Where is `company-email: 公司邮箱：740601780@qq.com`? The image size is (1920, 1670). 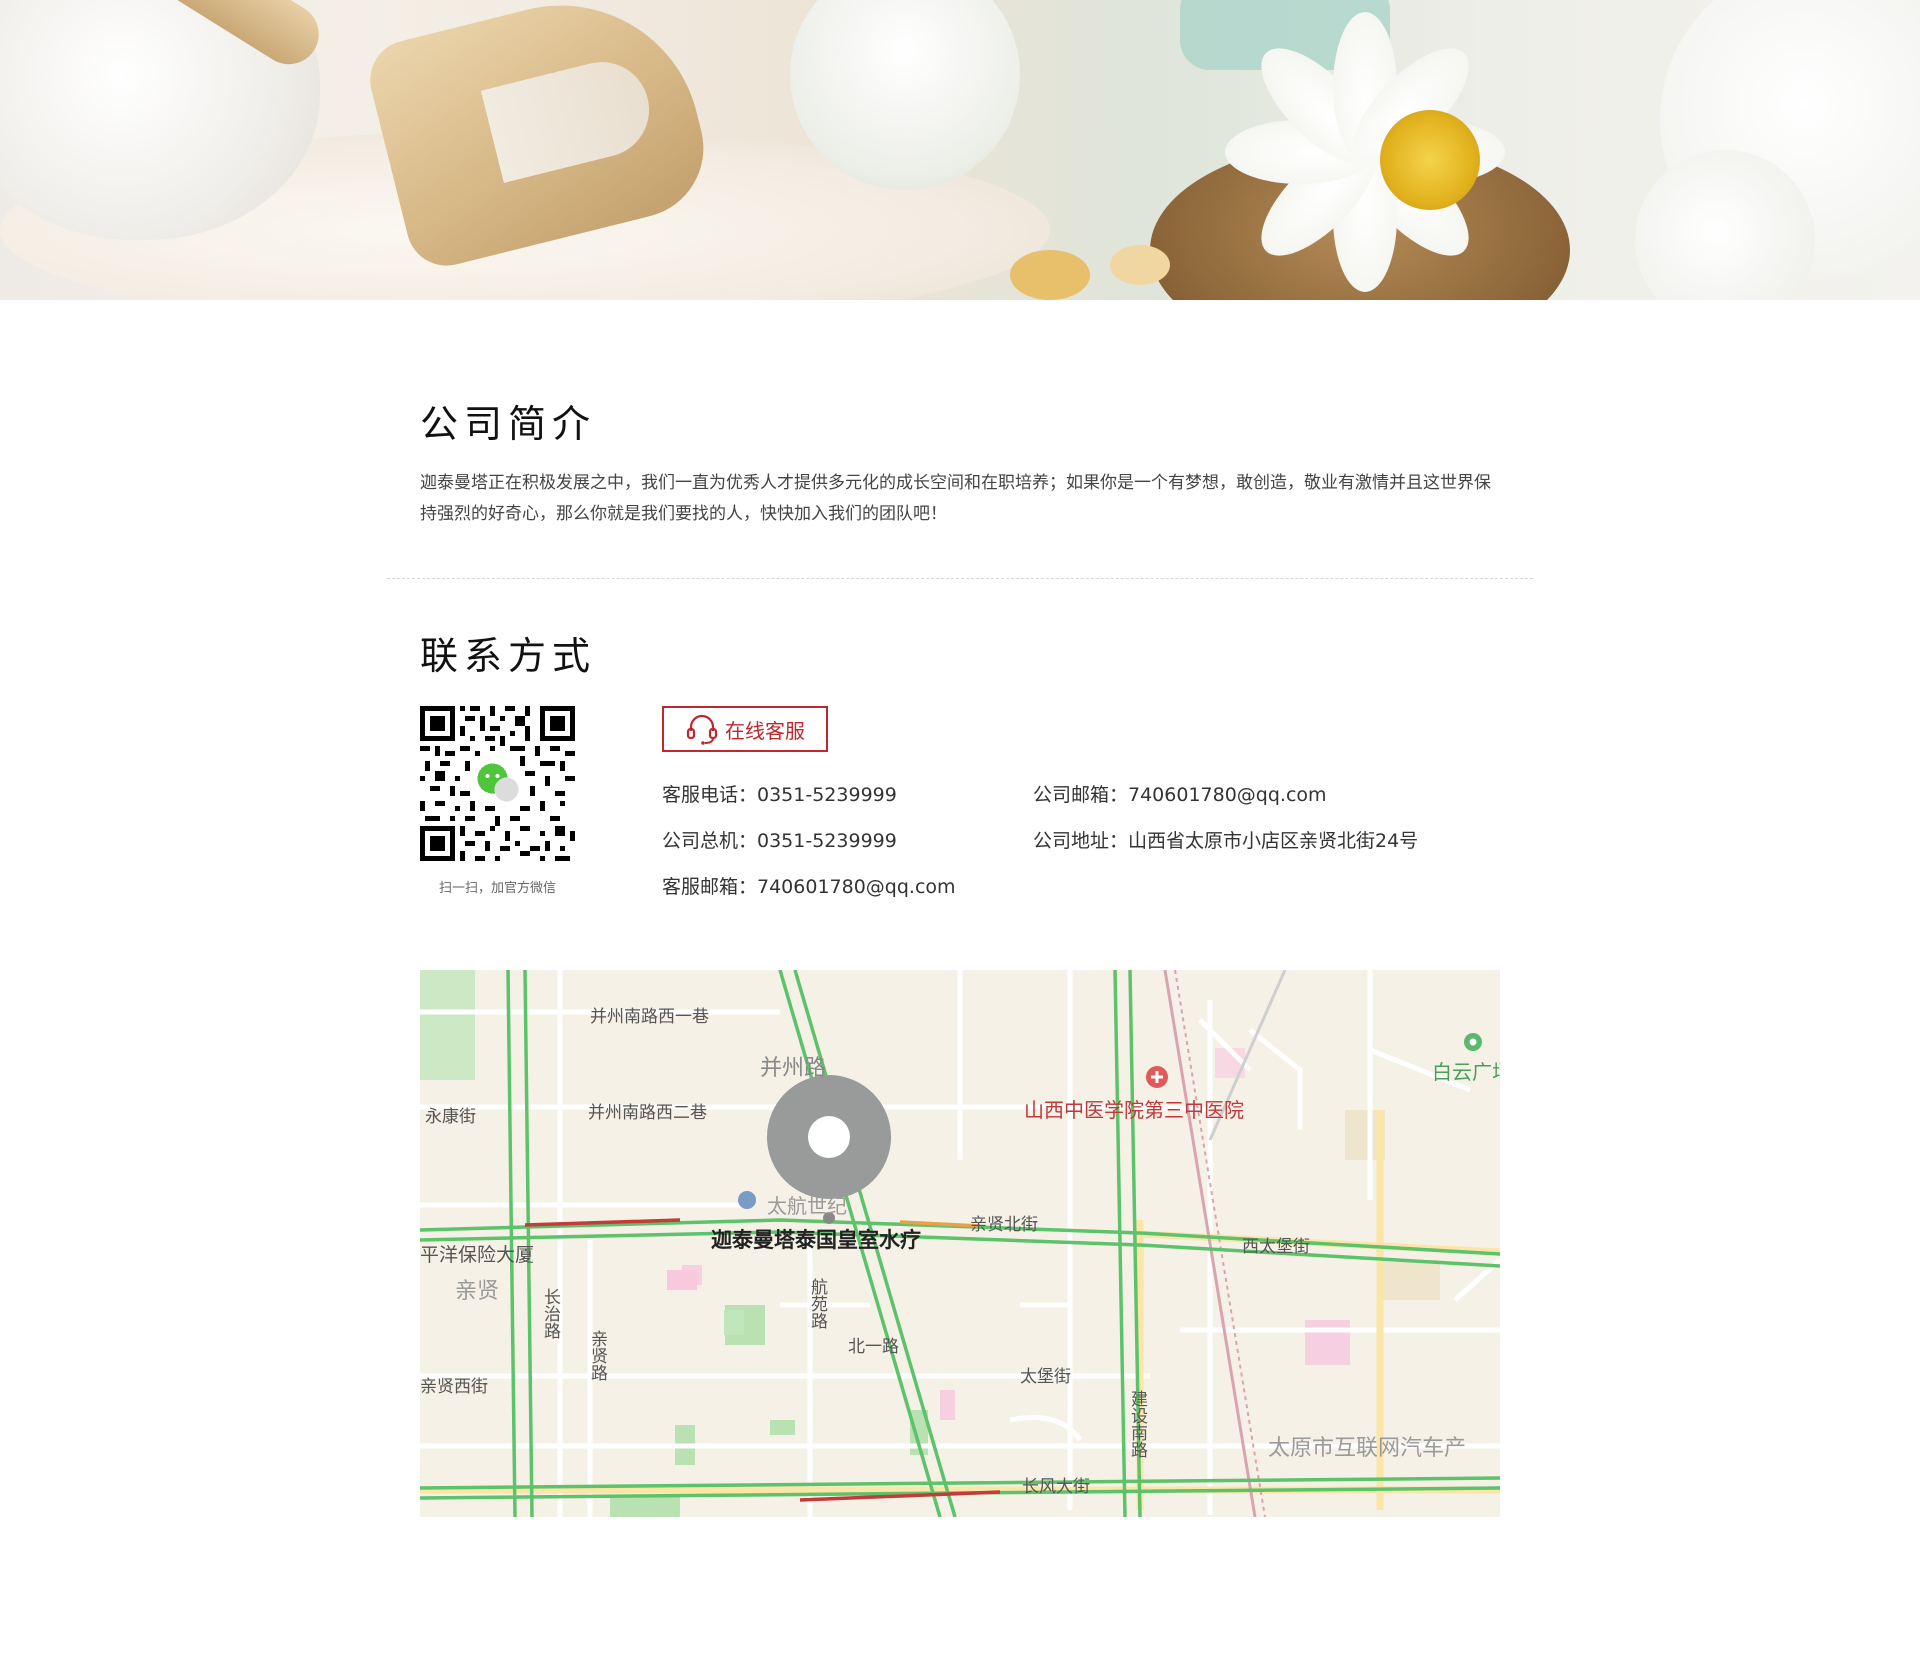
company-email: 公司邮箱：740601780@qq.com is located at coordinates (1180, 795).